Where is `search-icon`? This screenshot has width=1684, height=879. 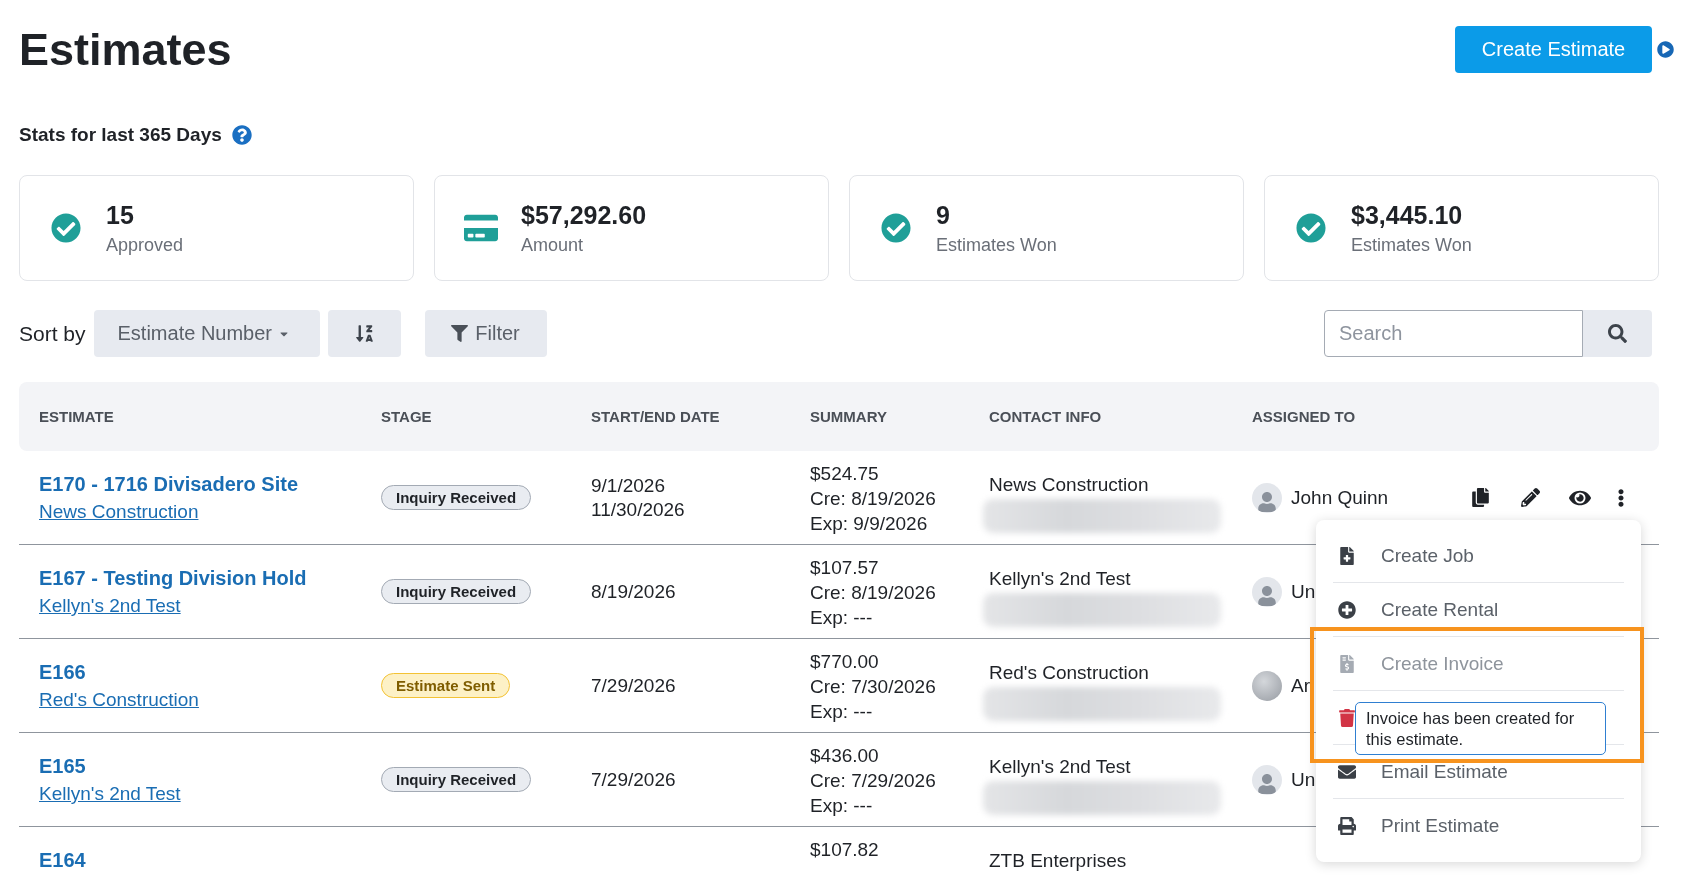 search-icon is located at coordinates (1617, 333).